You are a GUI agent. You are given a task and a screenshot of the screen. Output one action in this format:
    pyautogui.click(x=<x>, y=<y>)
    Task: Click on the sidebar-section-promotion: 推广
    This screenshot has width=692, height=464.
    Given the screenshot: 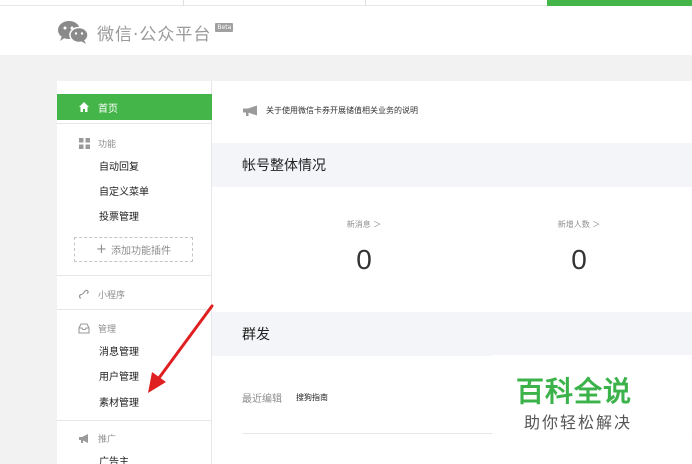 What is the action you would take?
    pyautogui.click(x=134, y=438)
    